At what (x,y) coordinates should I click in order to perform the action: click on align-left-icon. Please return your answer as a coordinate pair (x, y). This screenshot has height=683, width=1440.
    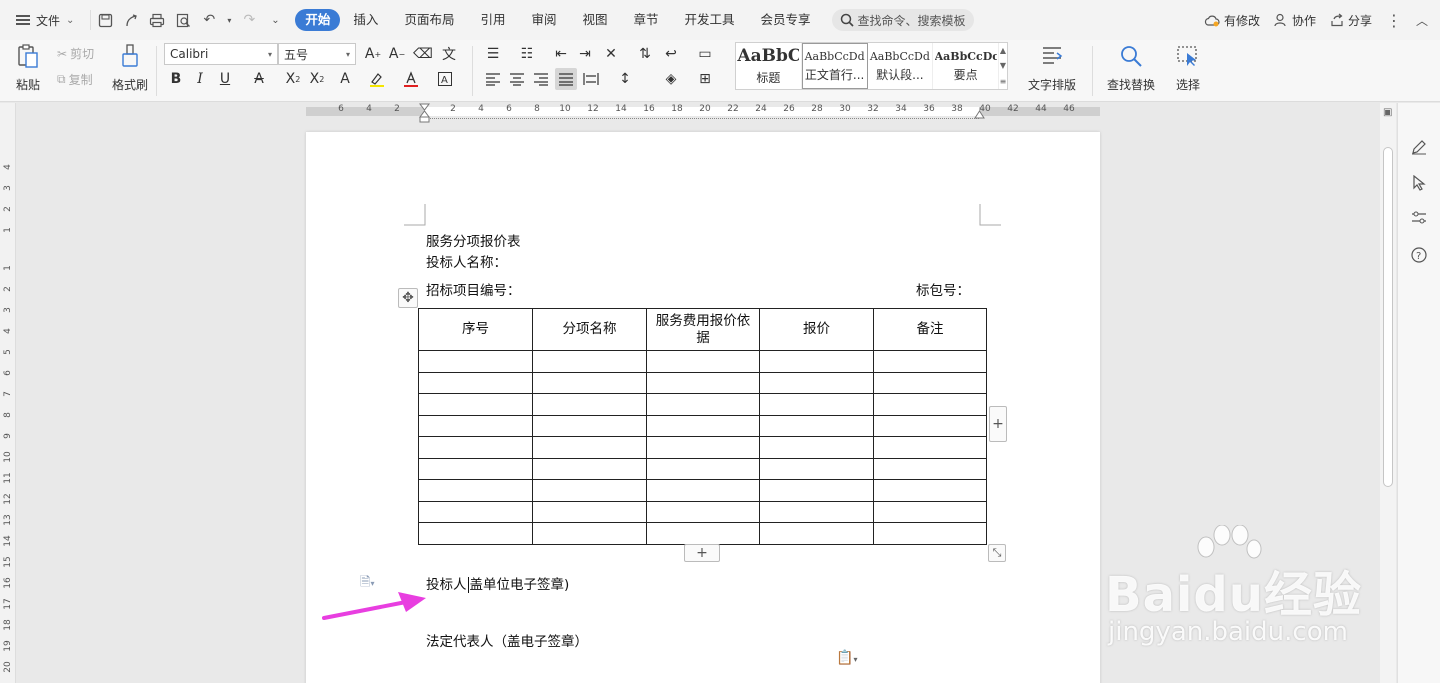
    Looking at the image, I should click on (493, 79).